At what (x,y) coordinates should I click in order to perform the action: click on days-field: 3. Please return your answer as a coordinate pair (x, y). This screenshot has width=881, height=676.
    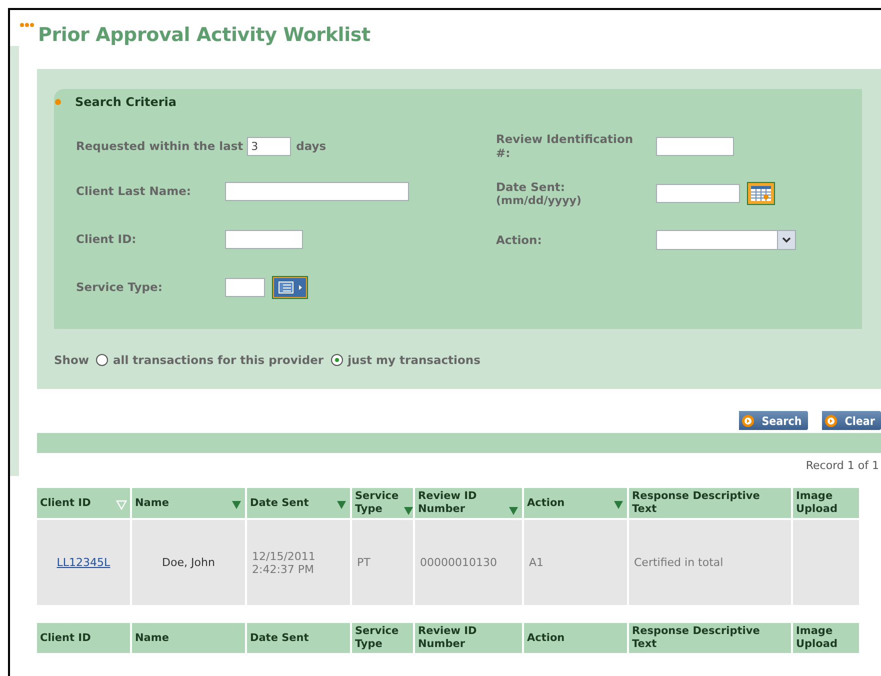
    Looking at the image, I should click on (269, 146).